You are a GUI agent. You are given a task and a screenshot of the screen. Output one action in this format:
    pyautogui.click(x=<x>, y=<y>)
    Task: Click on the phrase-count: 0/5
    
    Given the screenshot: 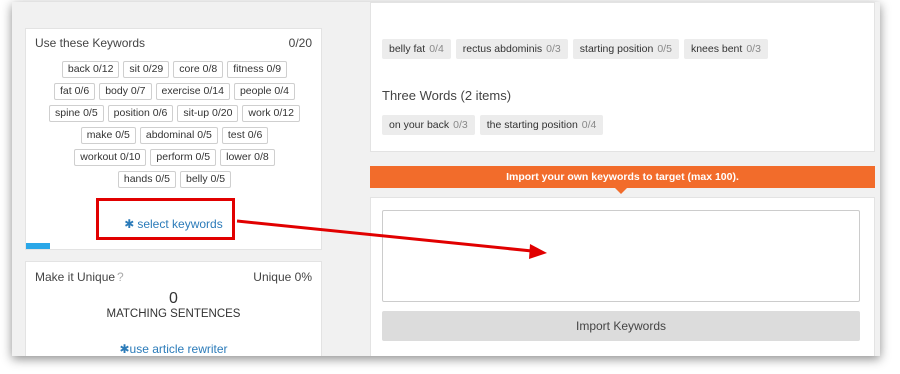 What is the action you would take?
    pyautogui.click(x=664, y=49)
    